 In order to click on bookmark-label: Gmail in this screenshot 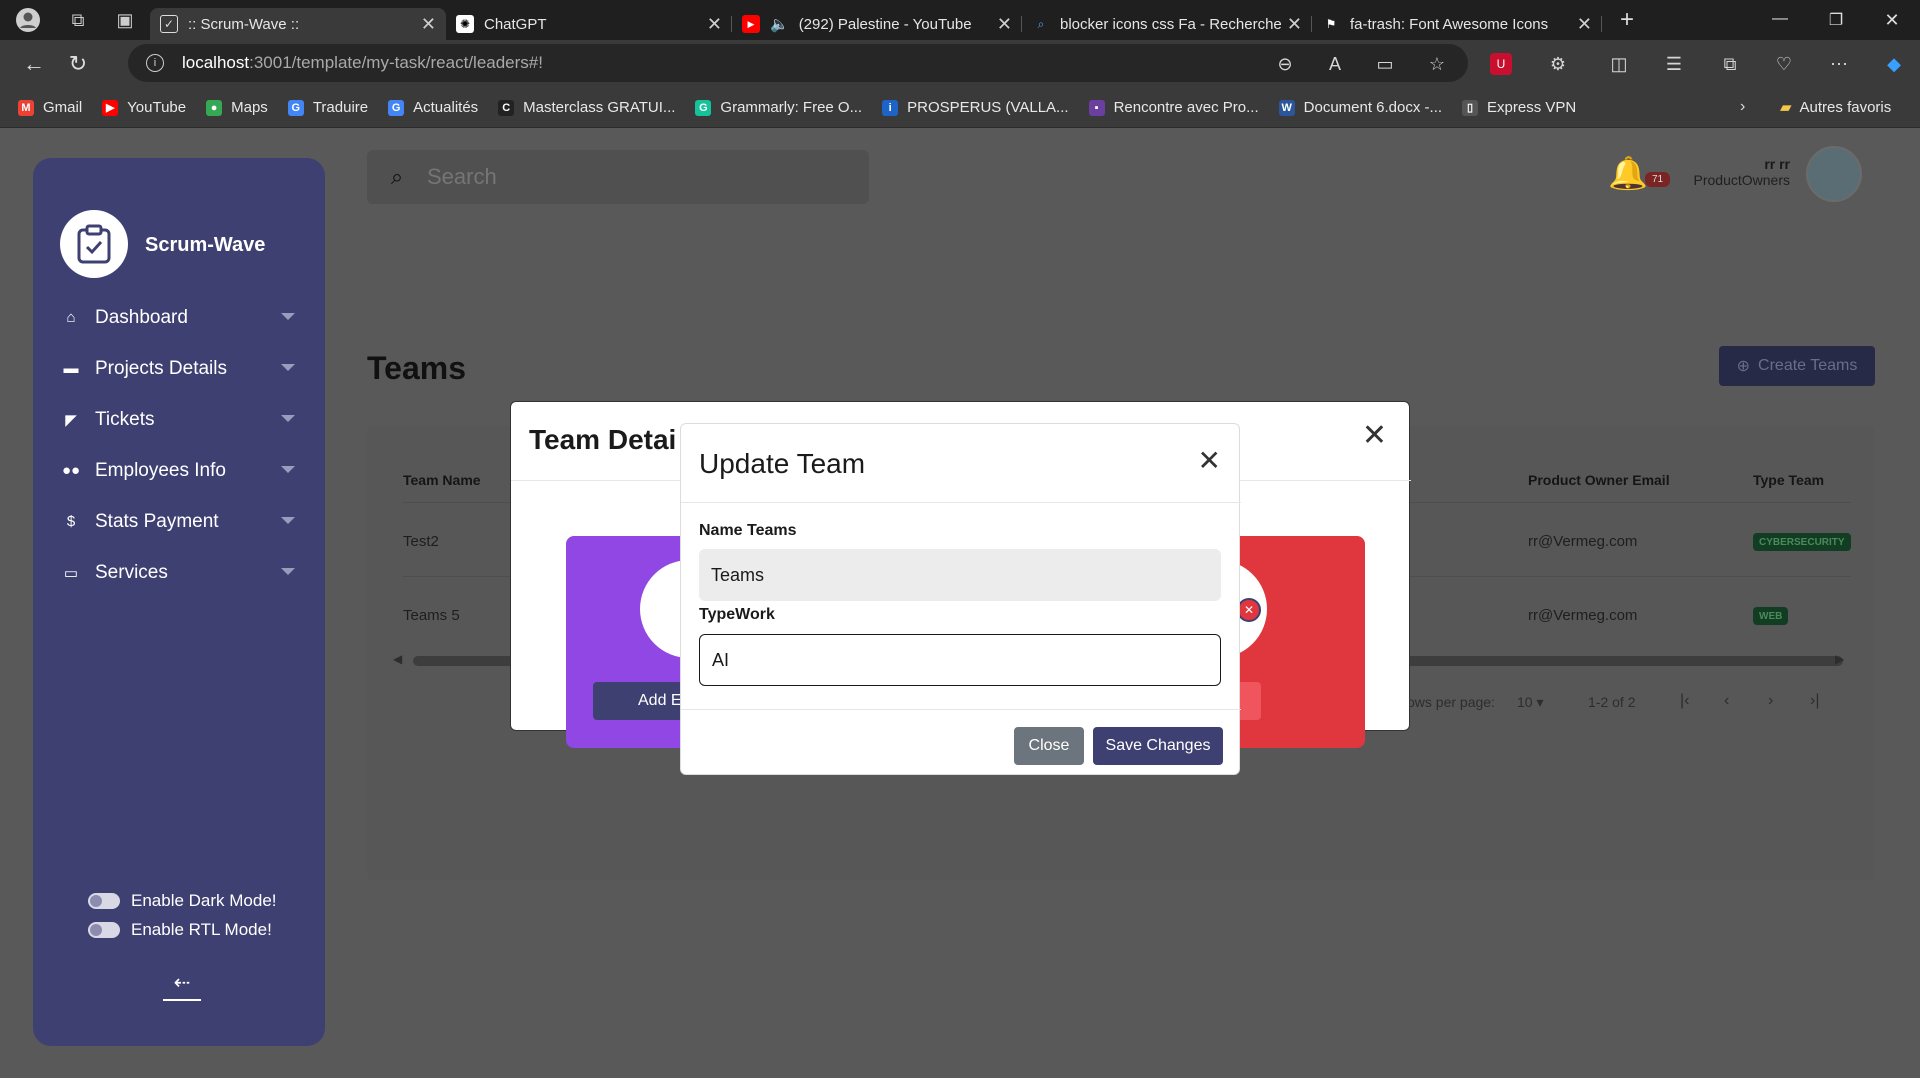, I will do `click(63, 107)`.